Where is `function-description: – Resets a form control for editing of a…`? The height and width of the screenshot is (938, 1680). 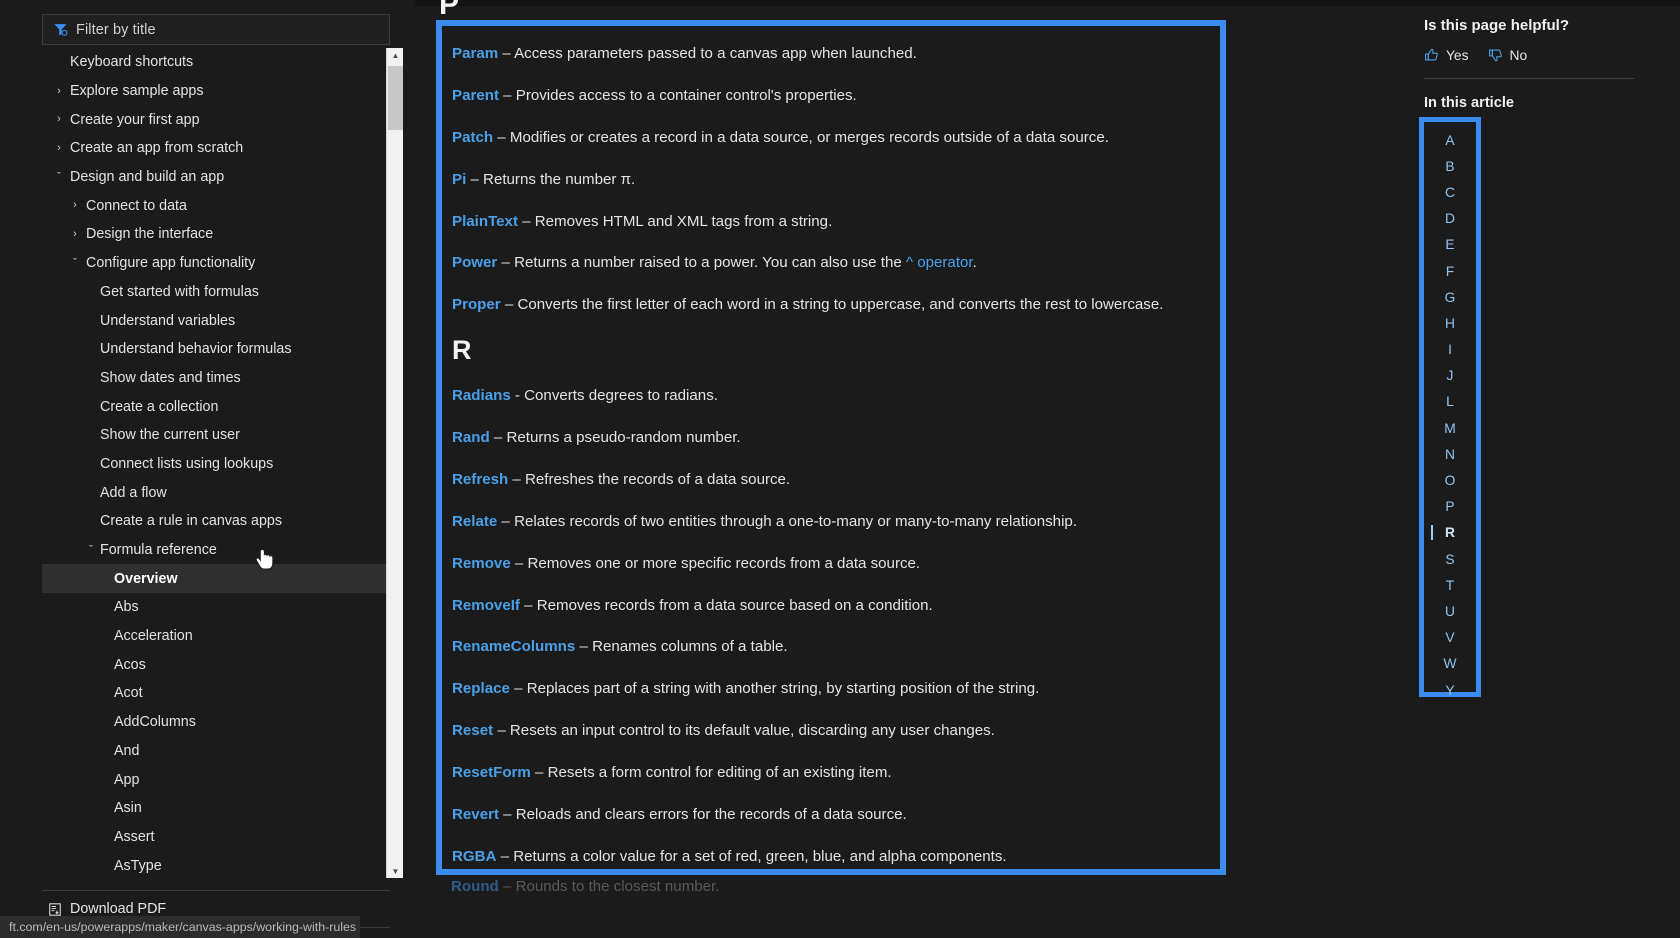
function-description: – Resets a form control for editing of a… is located at coordinates (711, 772).